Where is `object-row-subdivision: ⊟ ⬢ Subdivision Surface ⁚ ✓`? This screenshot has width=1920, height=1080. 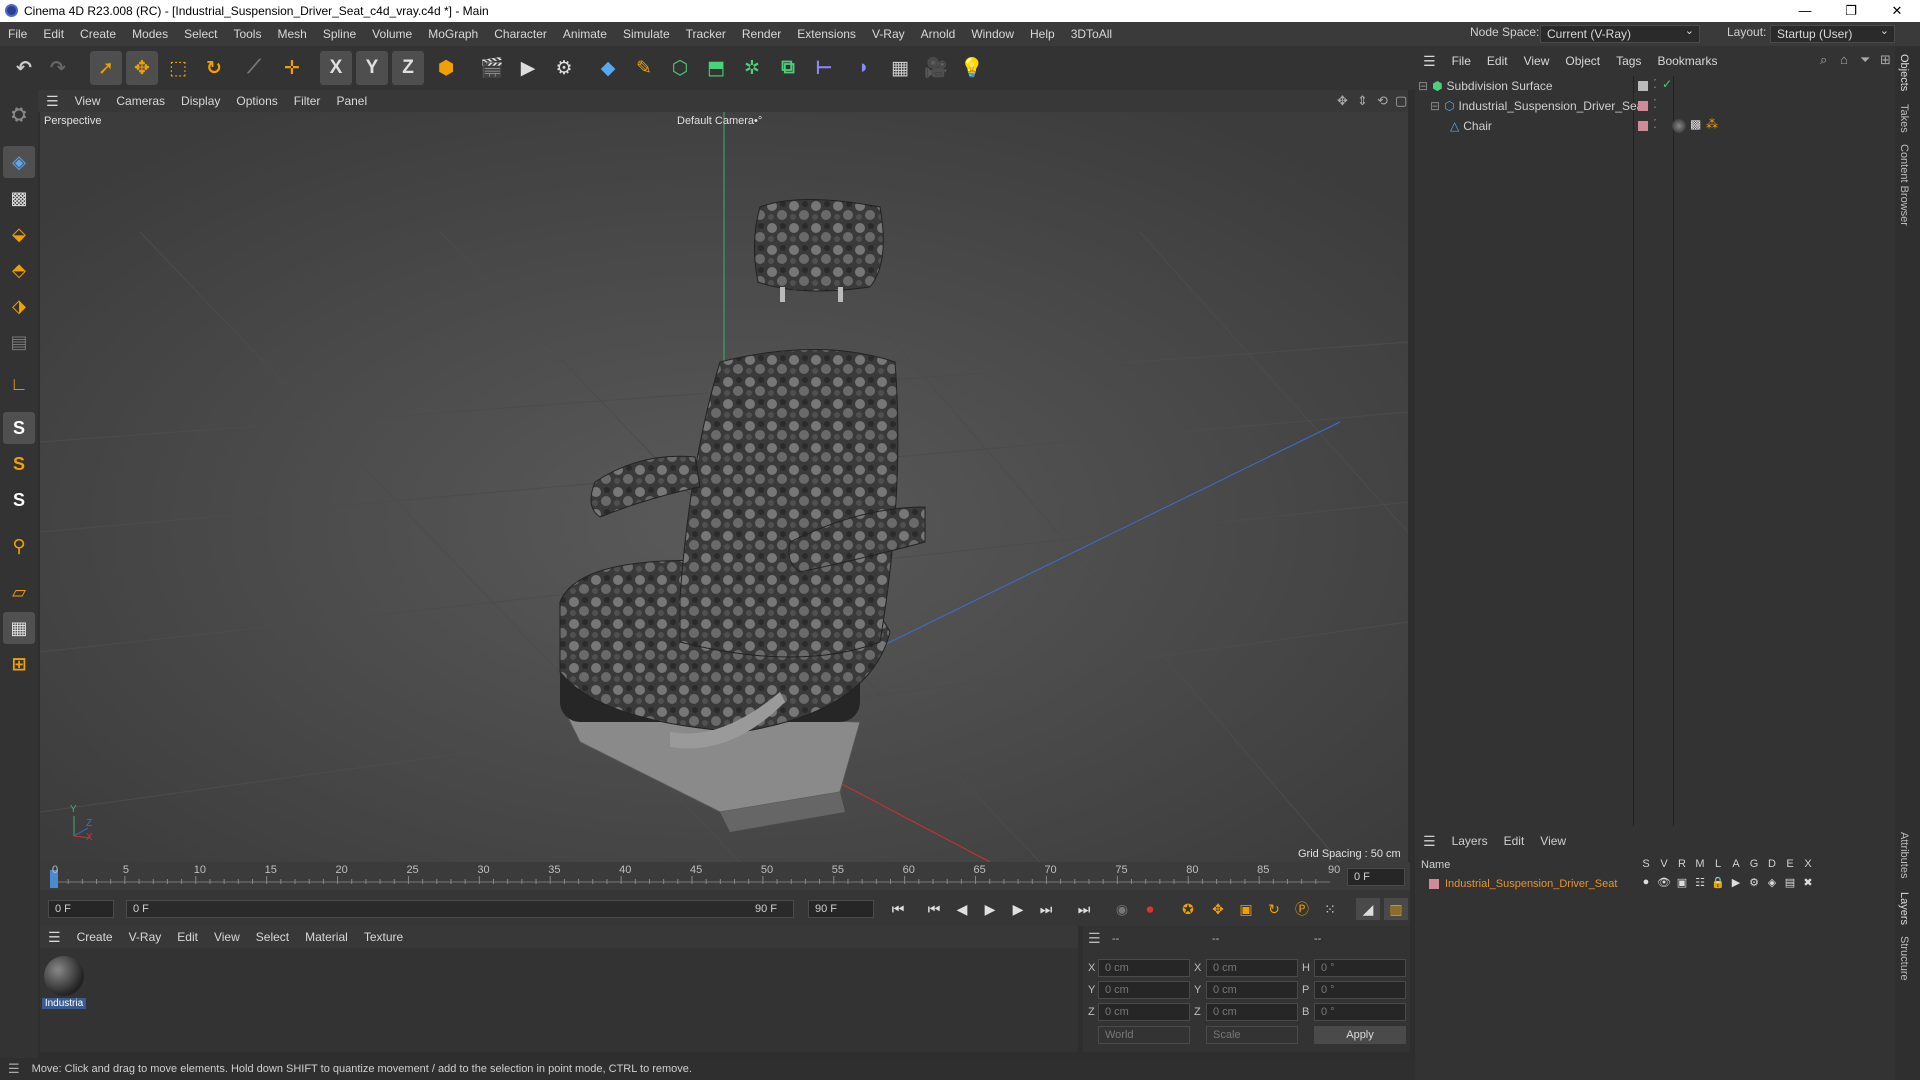 object-row-subdivision: ⊟ ⬢ Subdivision Surface ⁚ ✓ is located at coordinates (1656, 86).